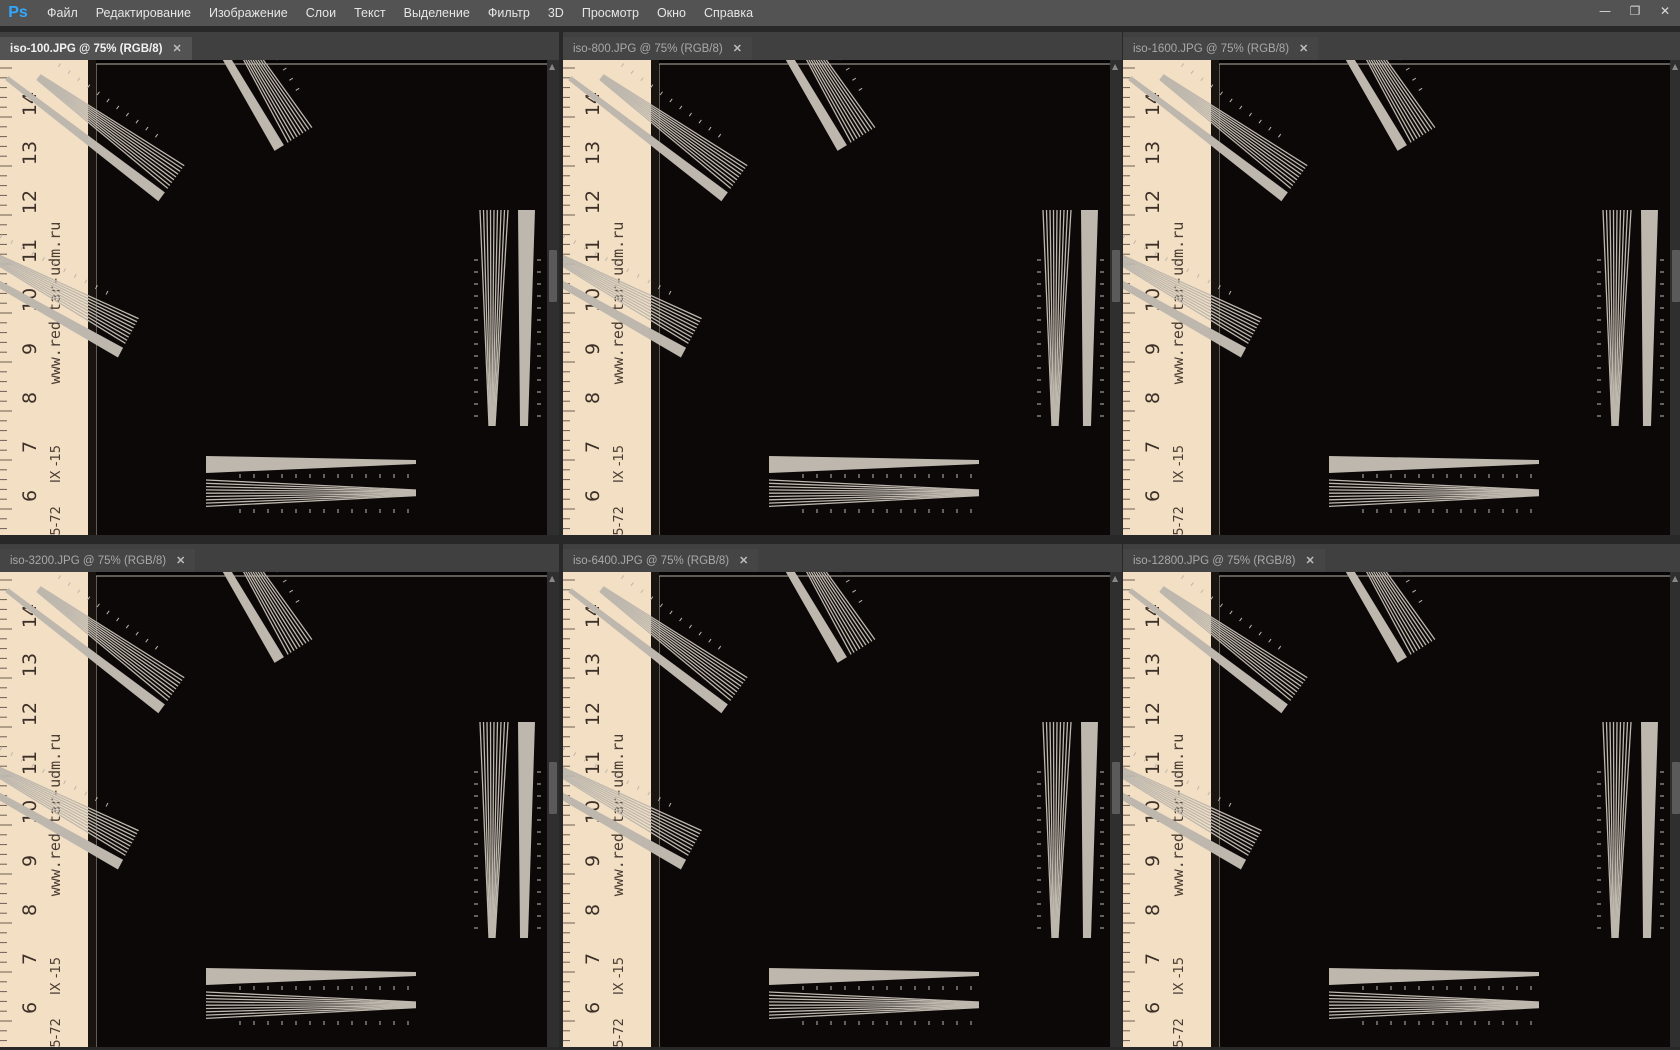  I want to click on document-tab-bar: iso-6400.JPG @ 75% (RGB/8) ✕, so click(842, 558).